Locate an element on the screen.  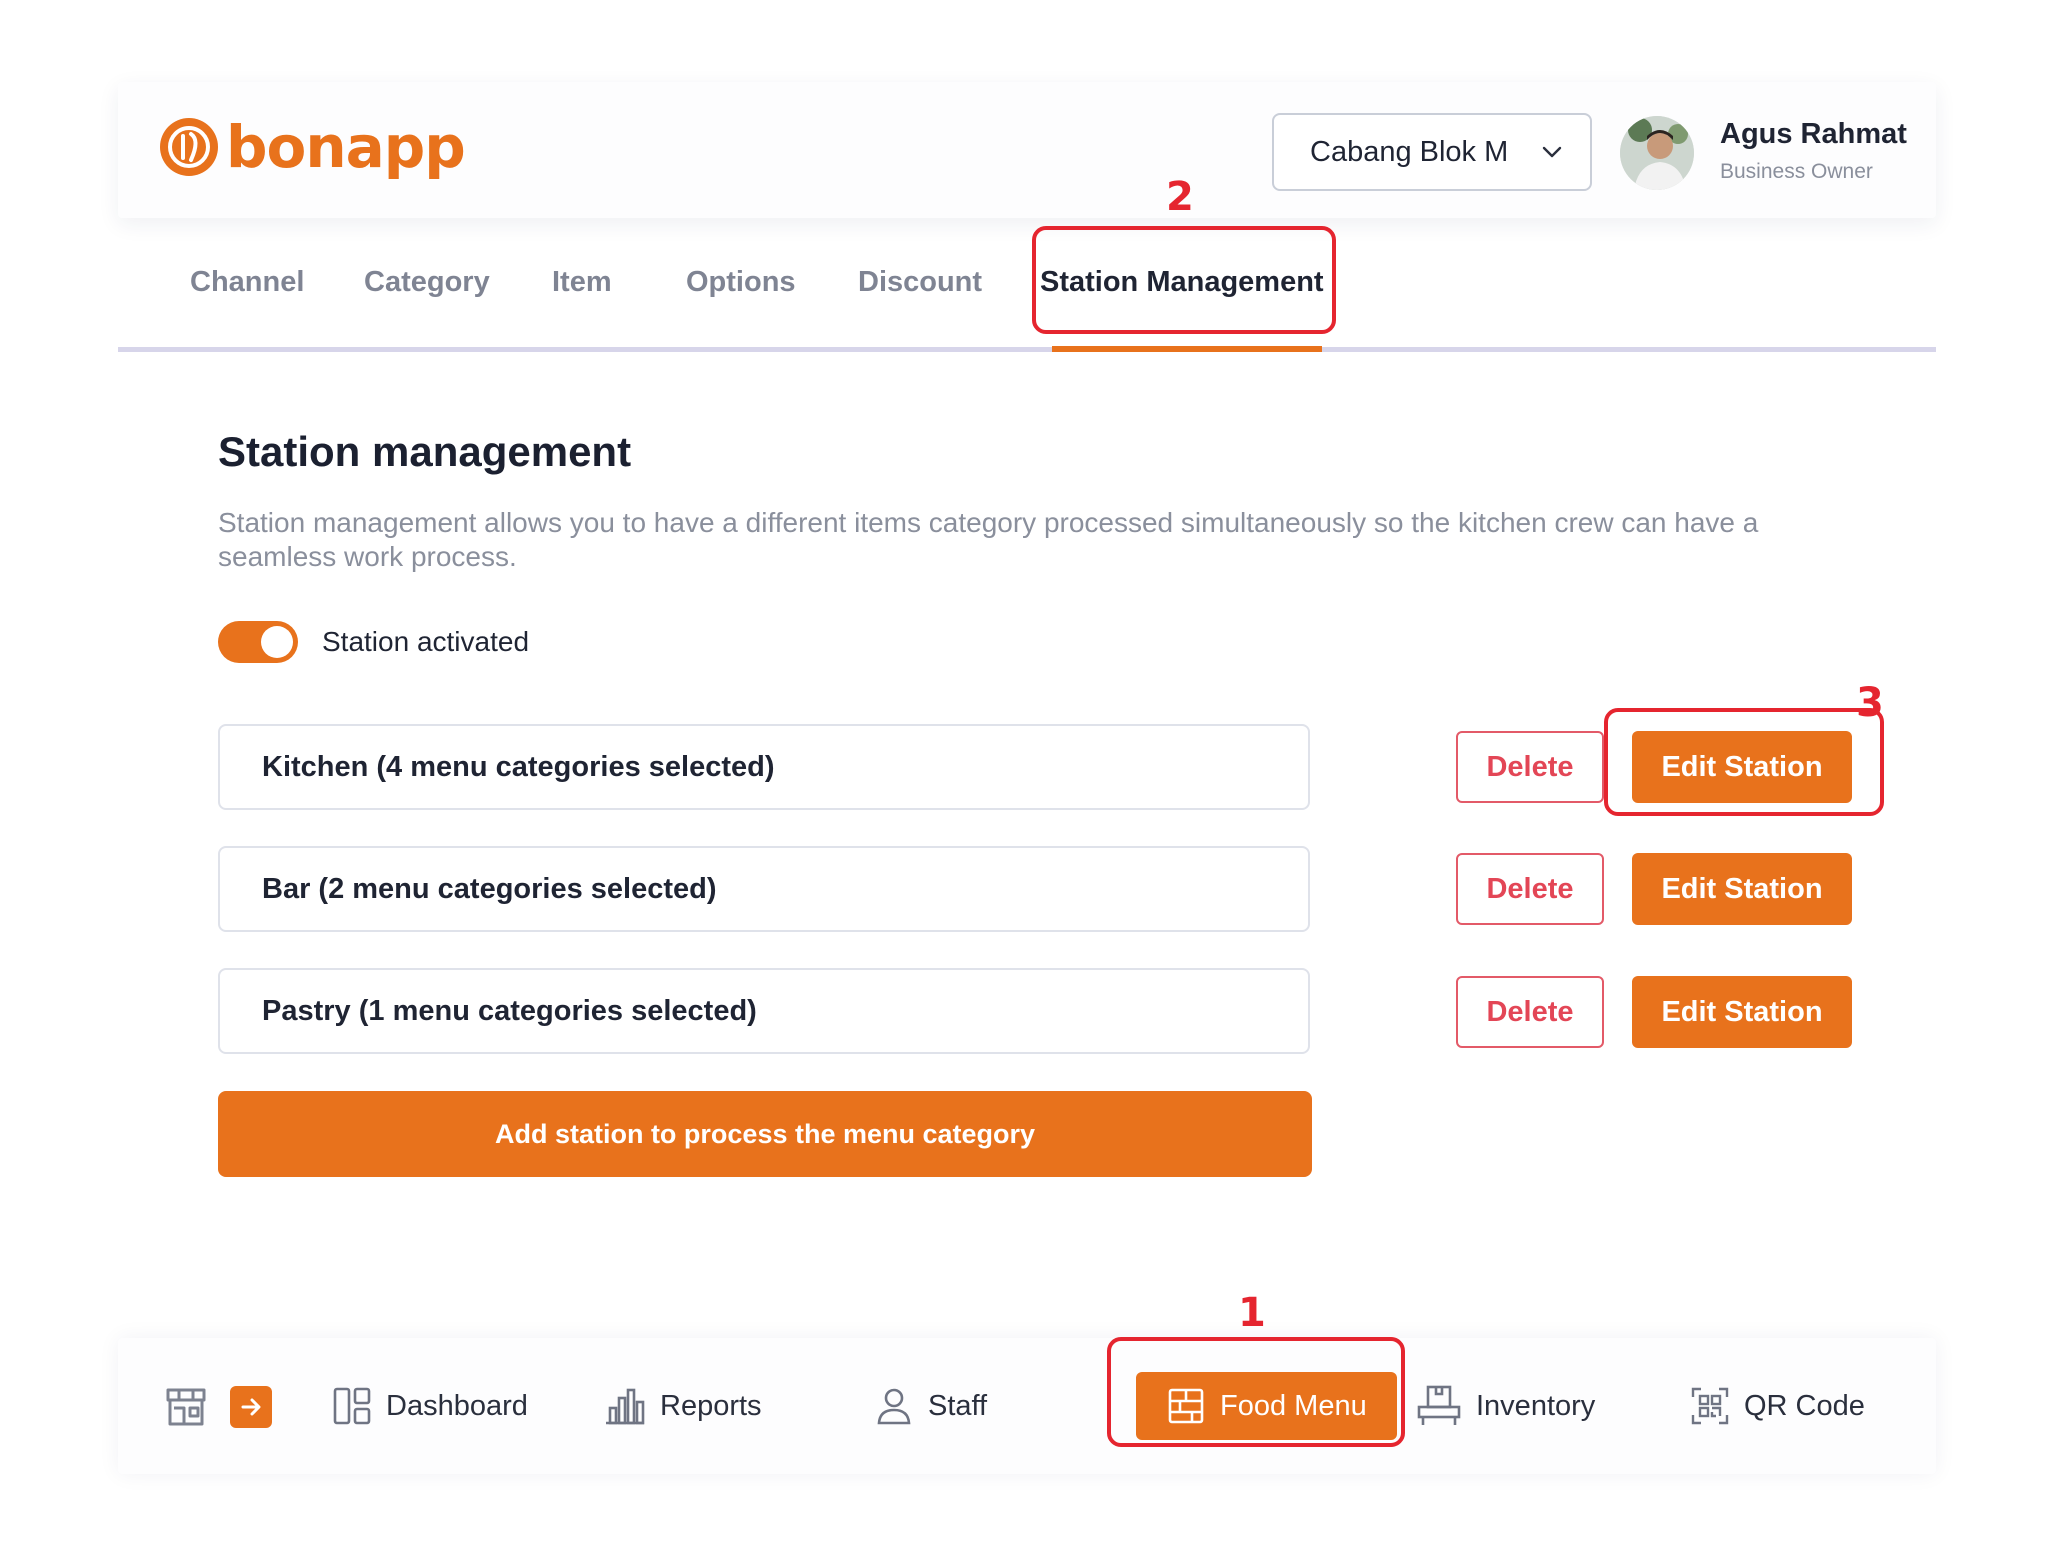
nav-dashboard: Dashboard is located at coordinates (430, 1406).